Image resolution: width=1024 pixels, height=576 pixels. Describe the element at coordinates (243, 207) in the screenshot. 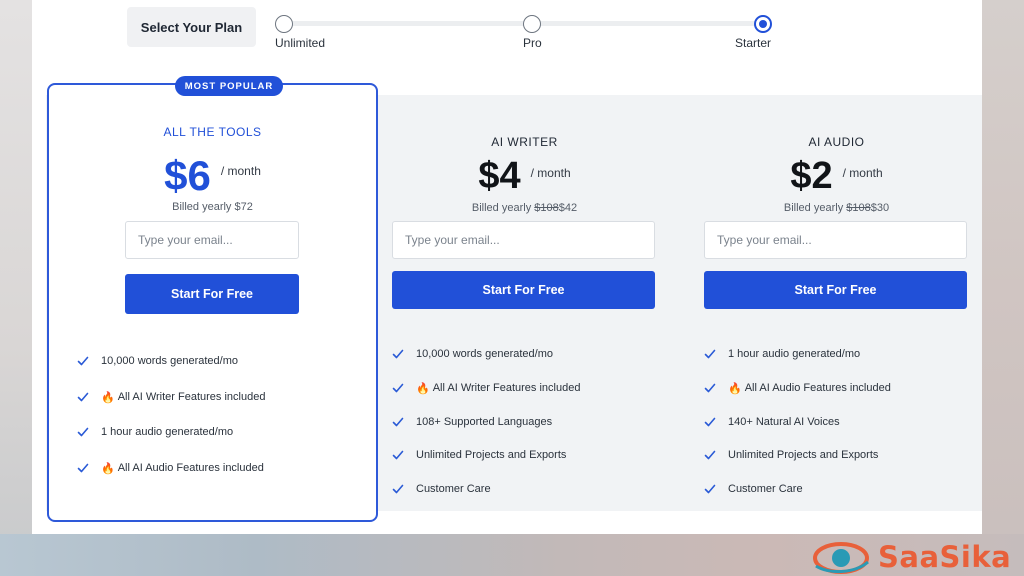

I see `billed-price: $72` at that location.